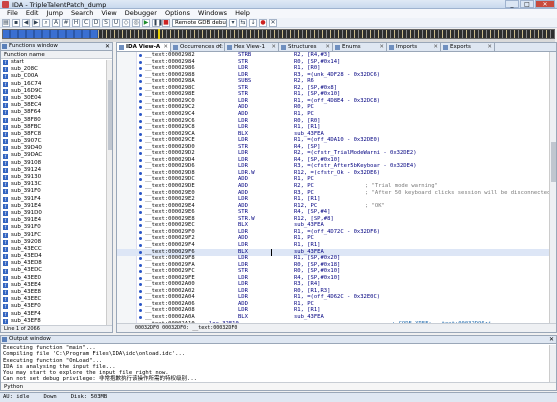 Image resolution: width=557 pixels, height=402 pixels. Describe the element at coordinates (57, 84) in the screenshot. I see `function-list-item: f sub_16C74` at that location.